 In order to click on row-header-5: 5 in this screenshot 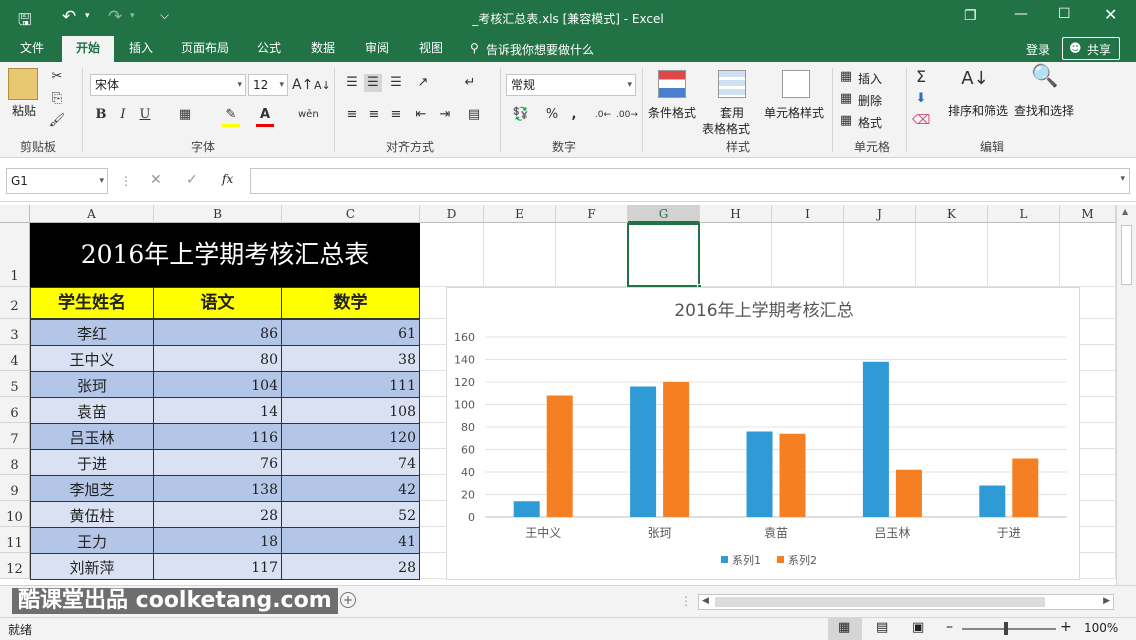, I will do `click(15, 384)`.